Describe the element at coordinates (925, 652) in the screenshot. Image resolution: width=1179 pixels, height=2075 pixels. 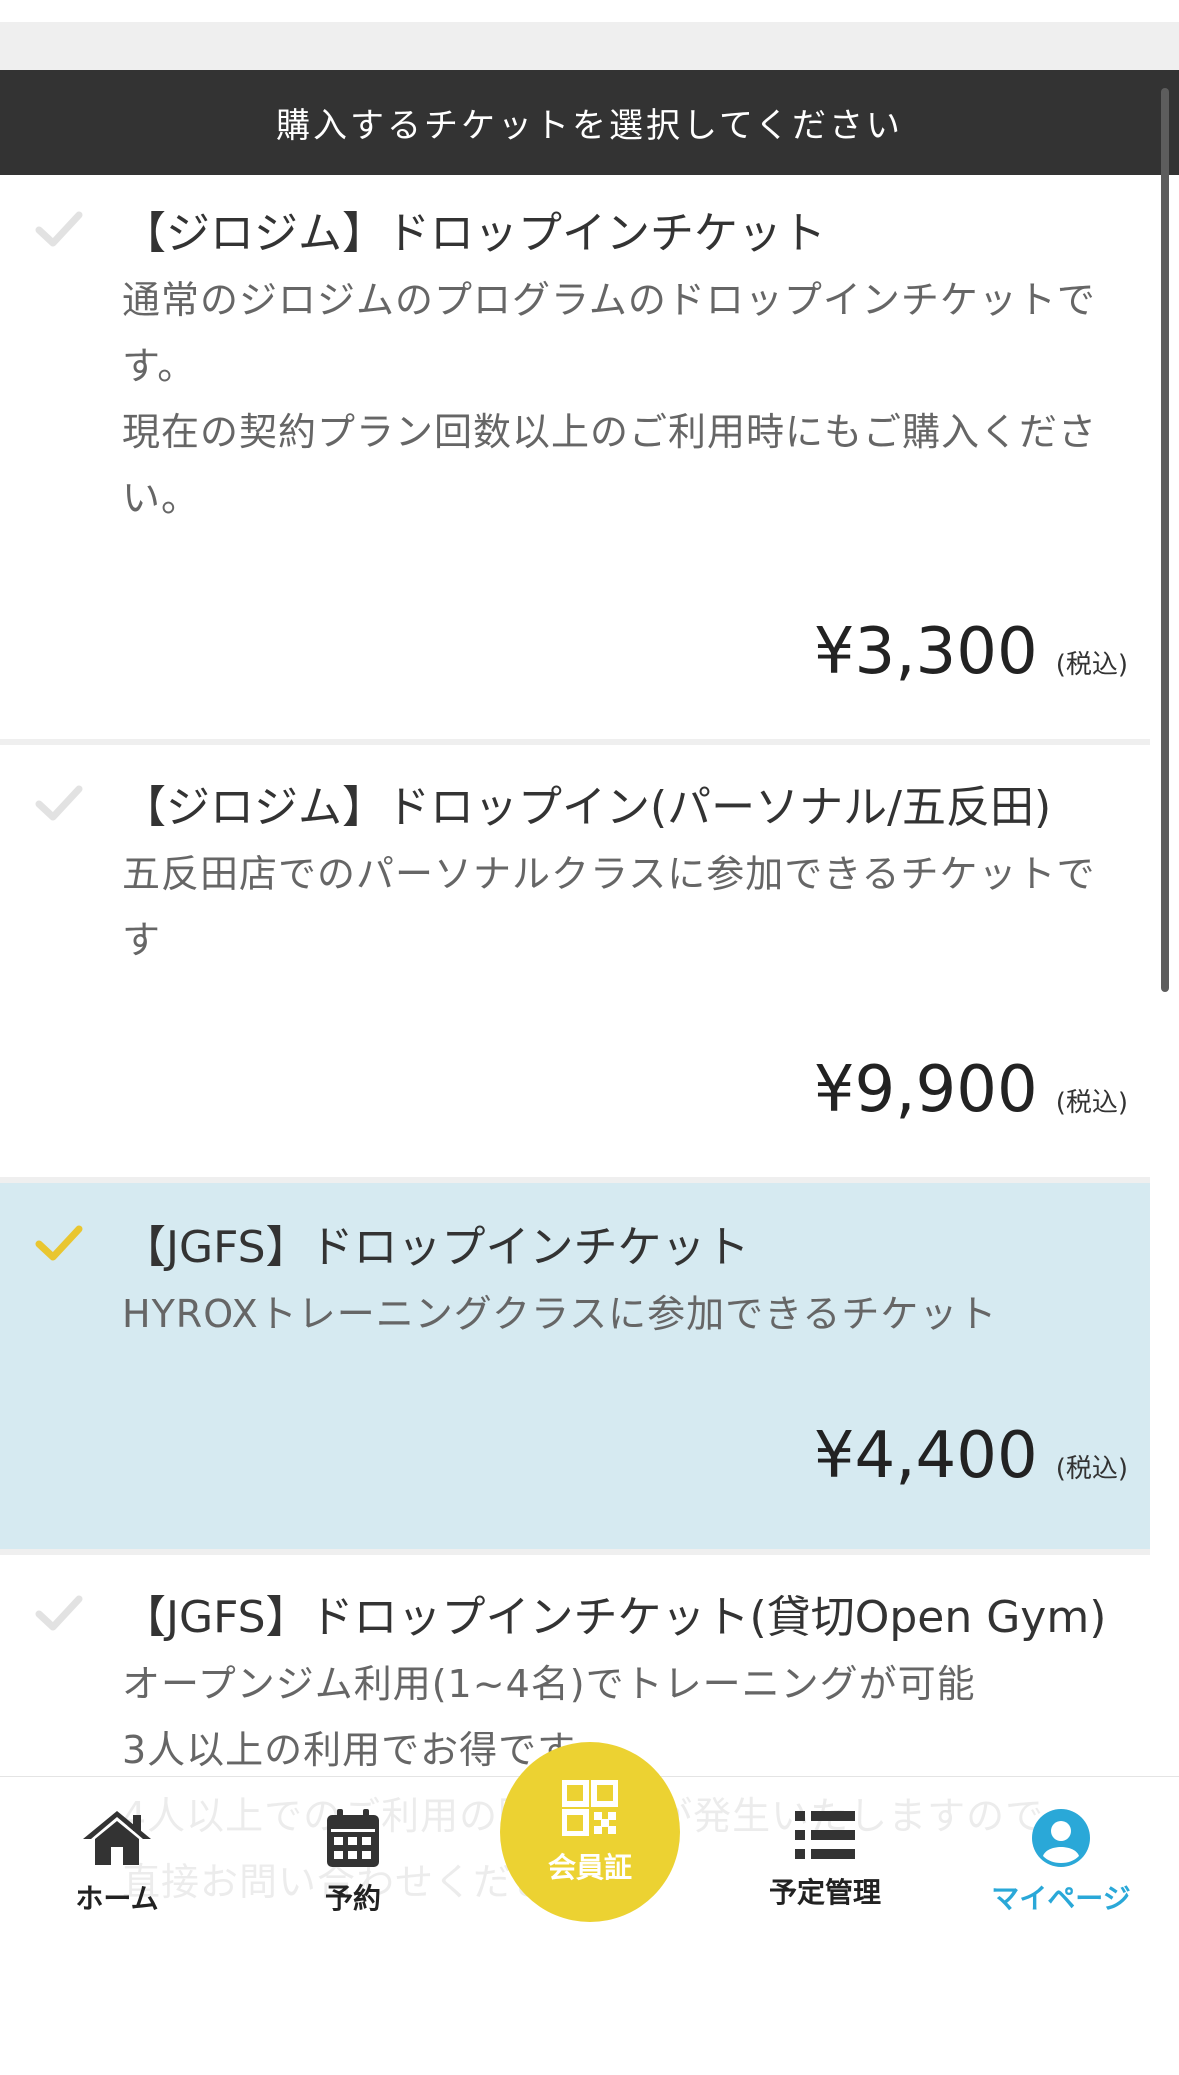
I see `price-value: ¥3,300` at that location.